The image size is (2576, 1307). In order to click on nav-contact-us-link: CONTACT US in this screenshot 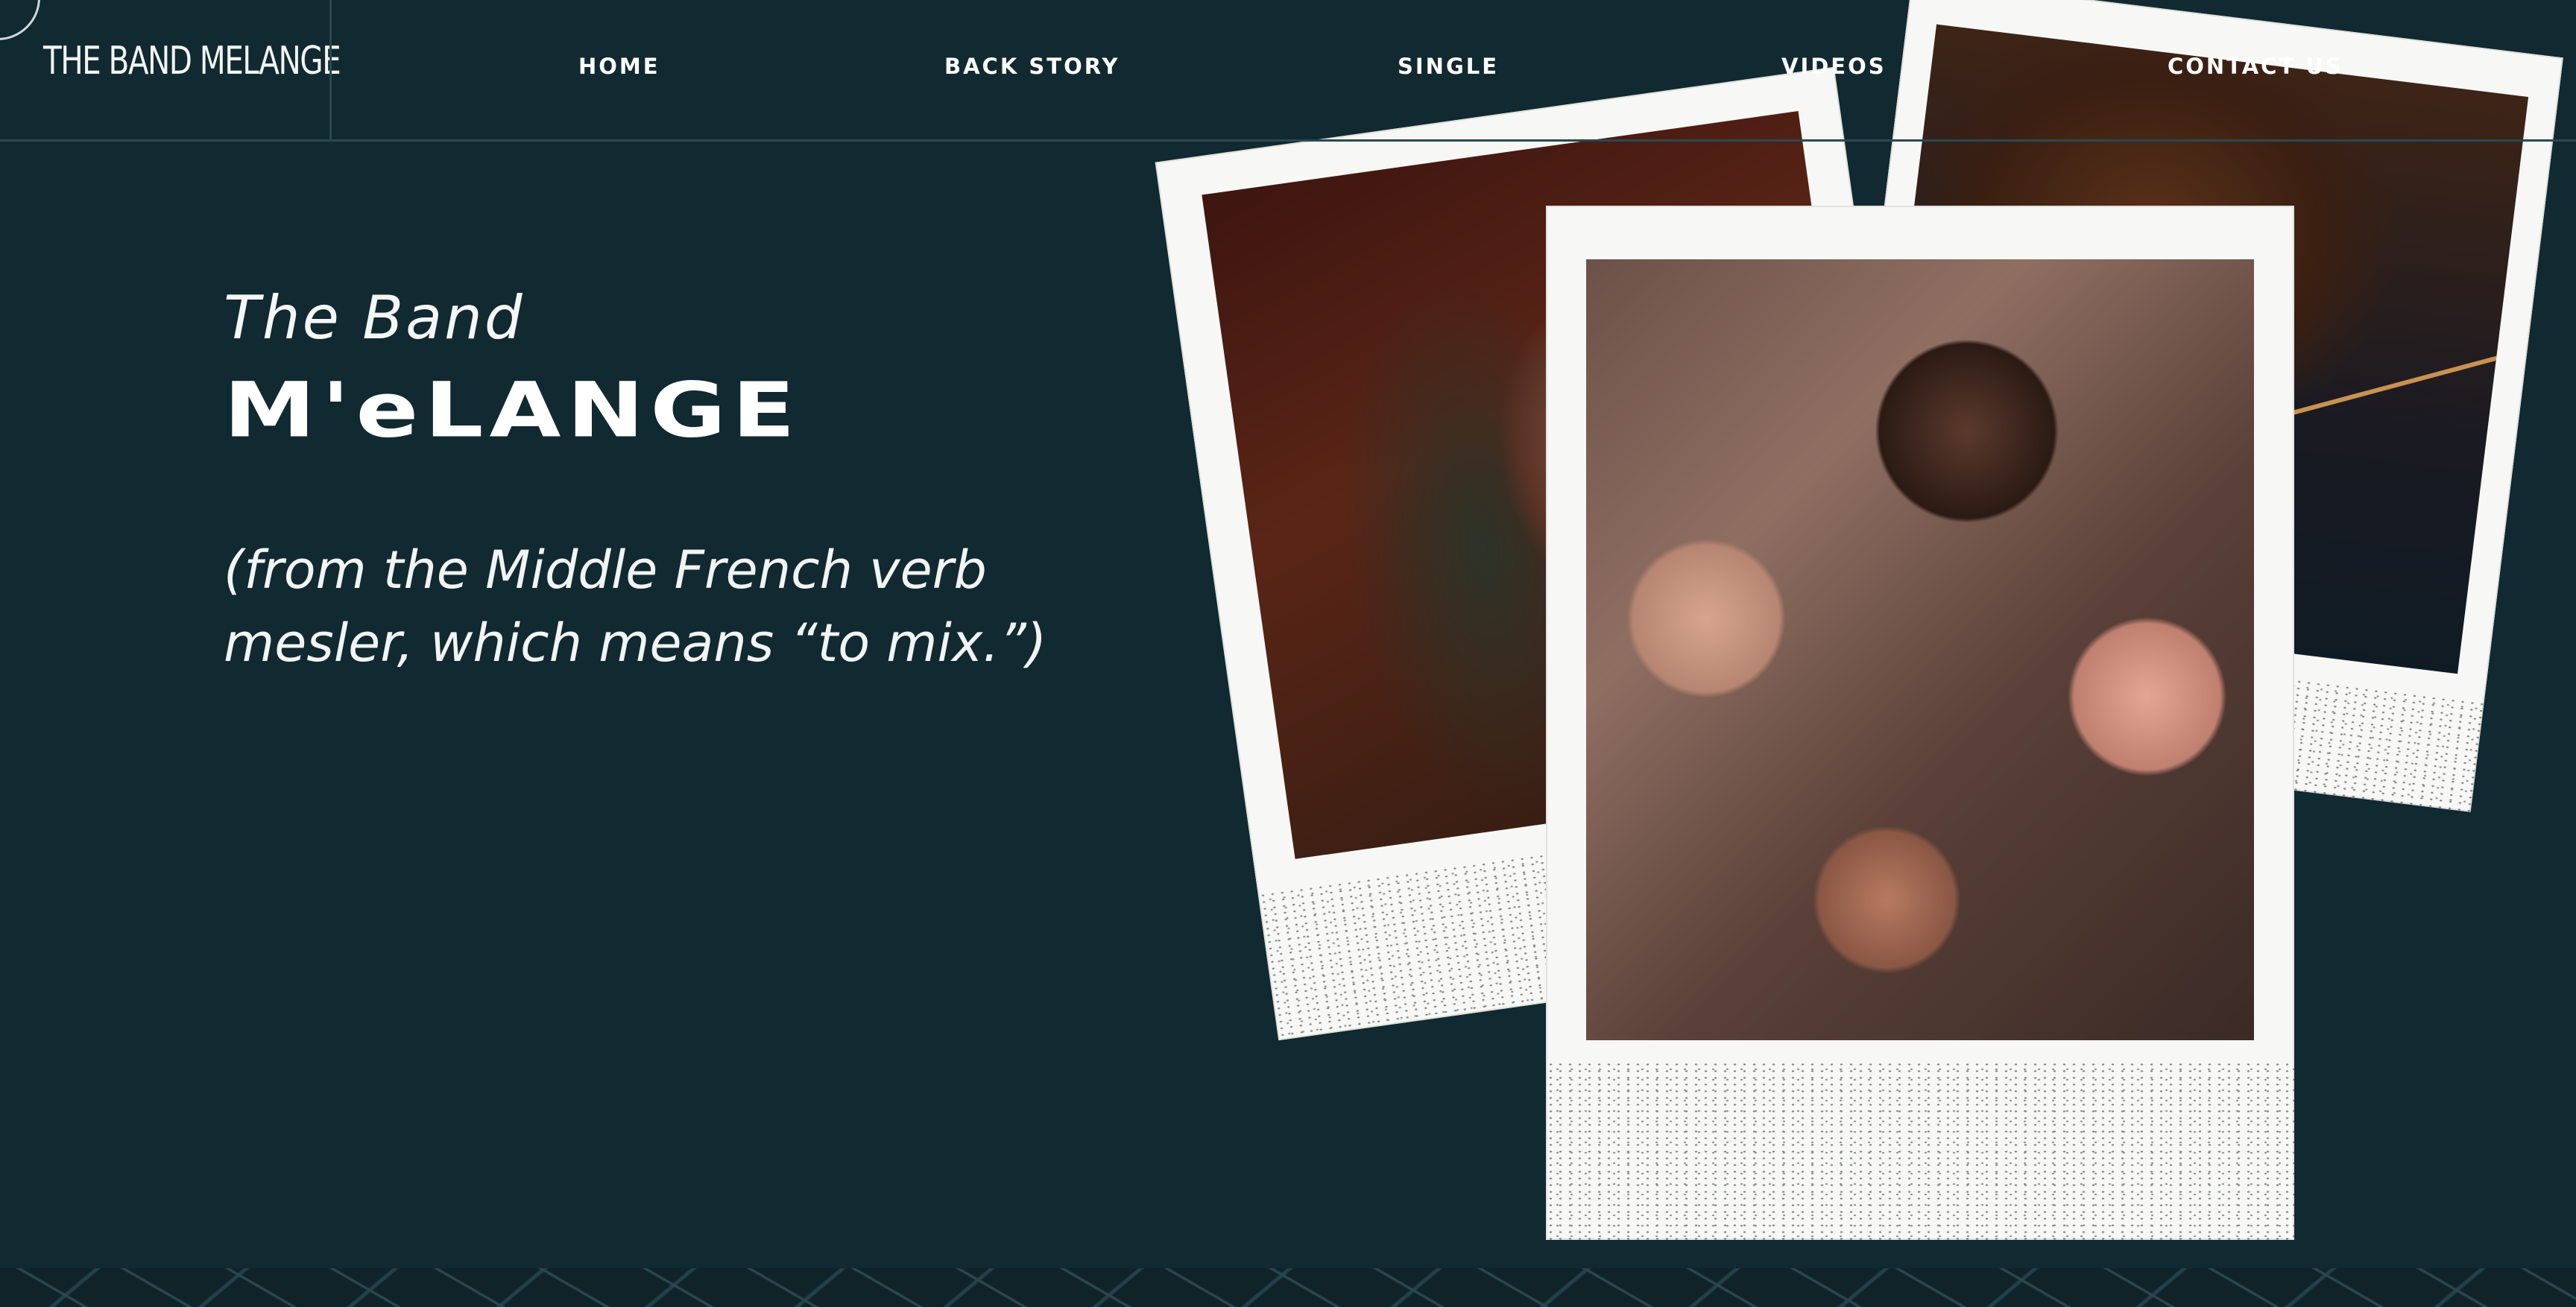, I will do `click(2255, 66)`.